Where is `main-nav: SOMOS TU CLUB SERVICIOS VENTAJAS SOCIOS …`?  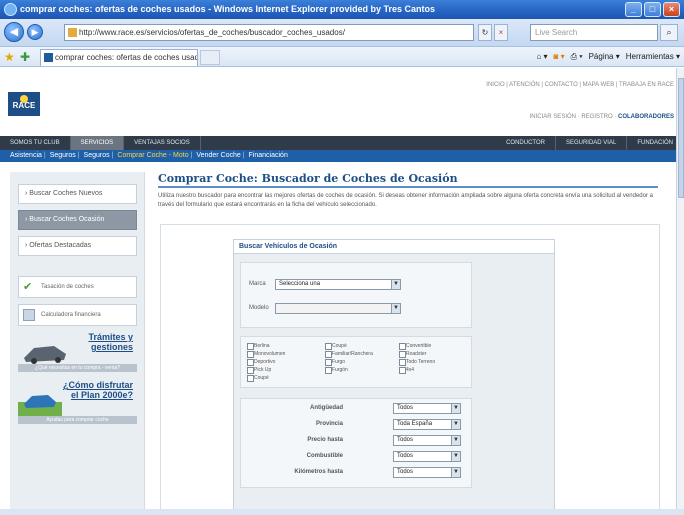
main-nav: SOMOS TU CLUB SERVICIOS VENTAJAS SOCIOS … is located at coordinates (342, 143).